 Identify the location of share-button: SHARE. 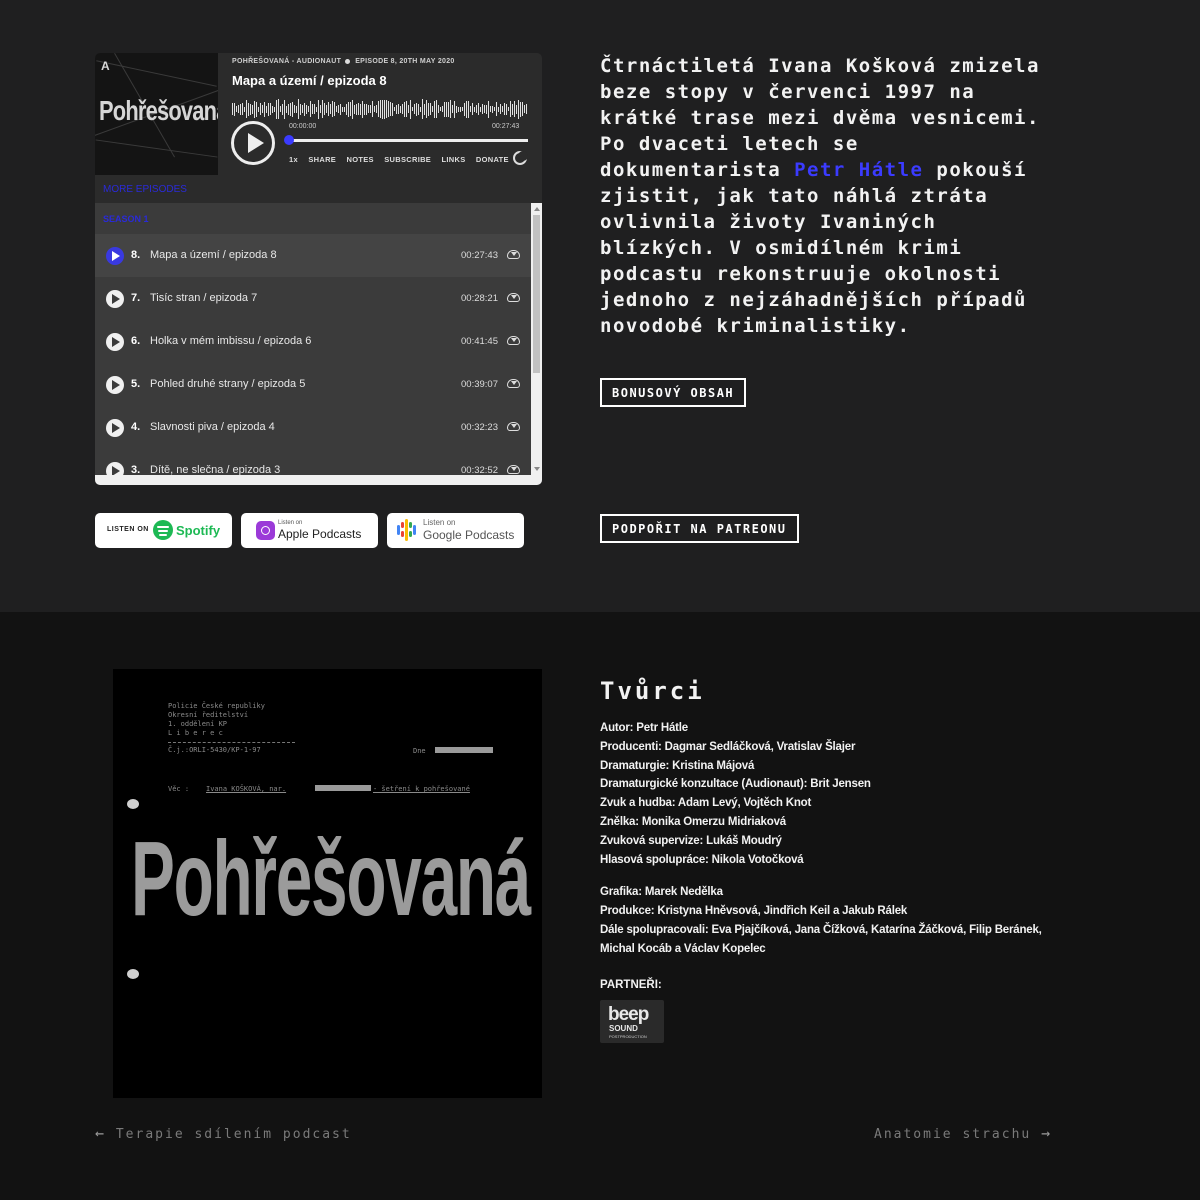
(322, 159).